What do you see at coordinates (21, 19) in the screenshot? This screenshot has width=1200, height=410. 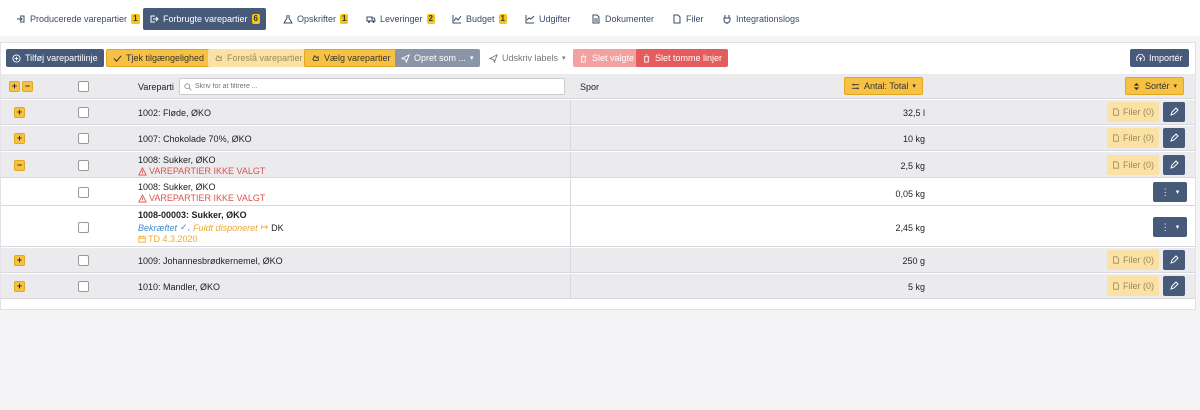 I see `login-icon` at bounding box center [21, 19].